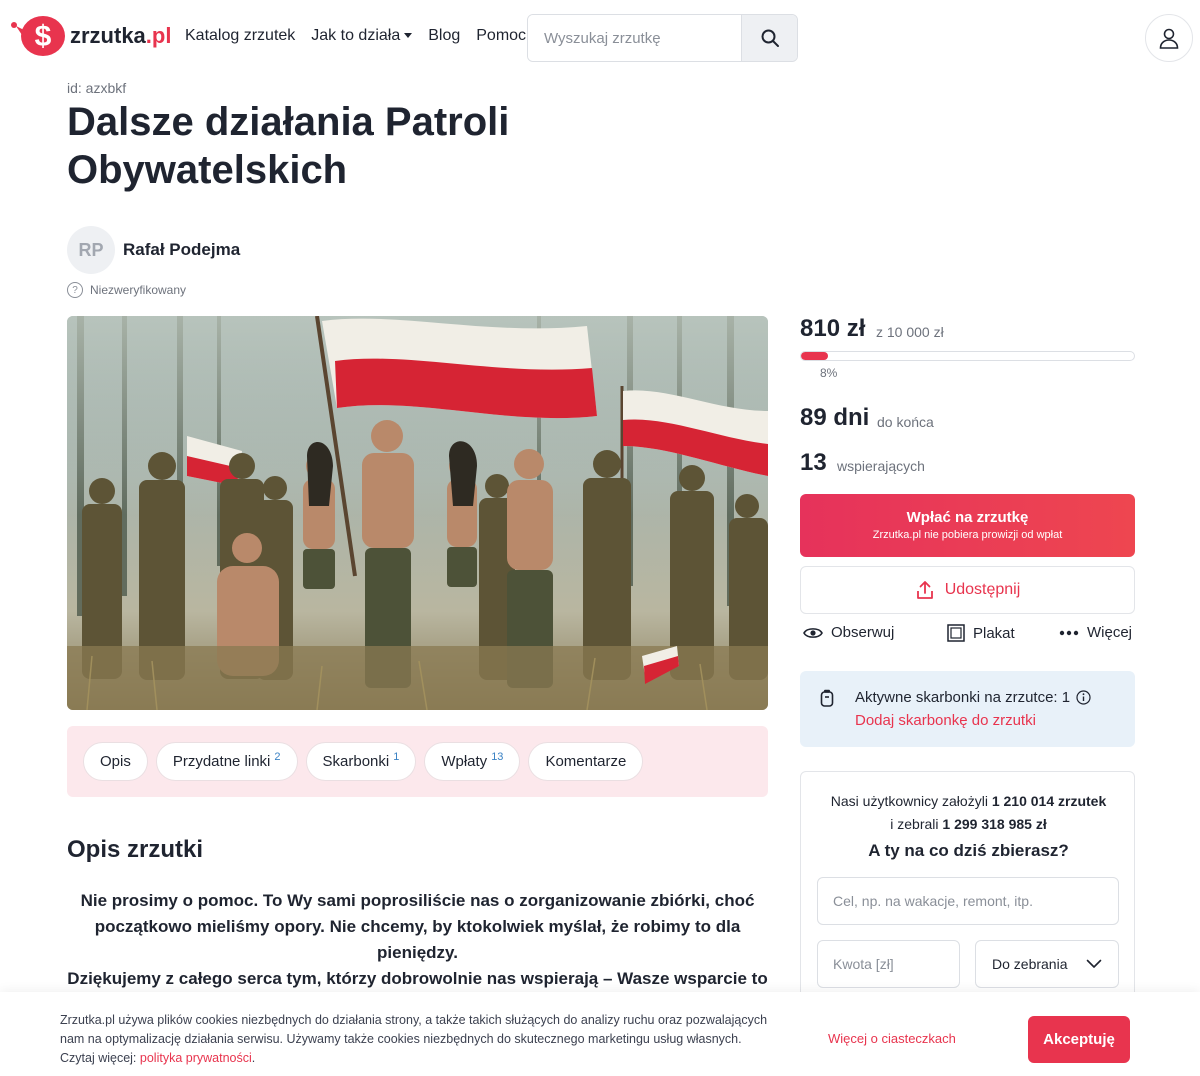 Image resolution: width=1200 pixels, height=1076 pixels. What do you see at coordinates (1049, 801) in the screenshot?
I see `stats-count: 1 210 014 zrzutek` at bounding box center [1049, 801].